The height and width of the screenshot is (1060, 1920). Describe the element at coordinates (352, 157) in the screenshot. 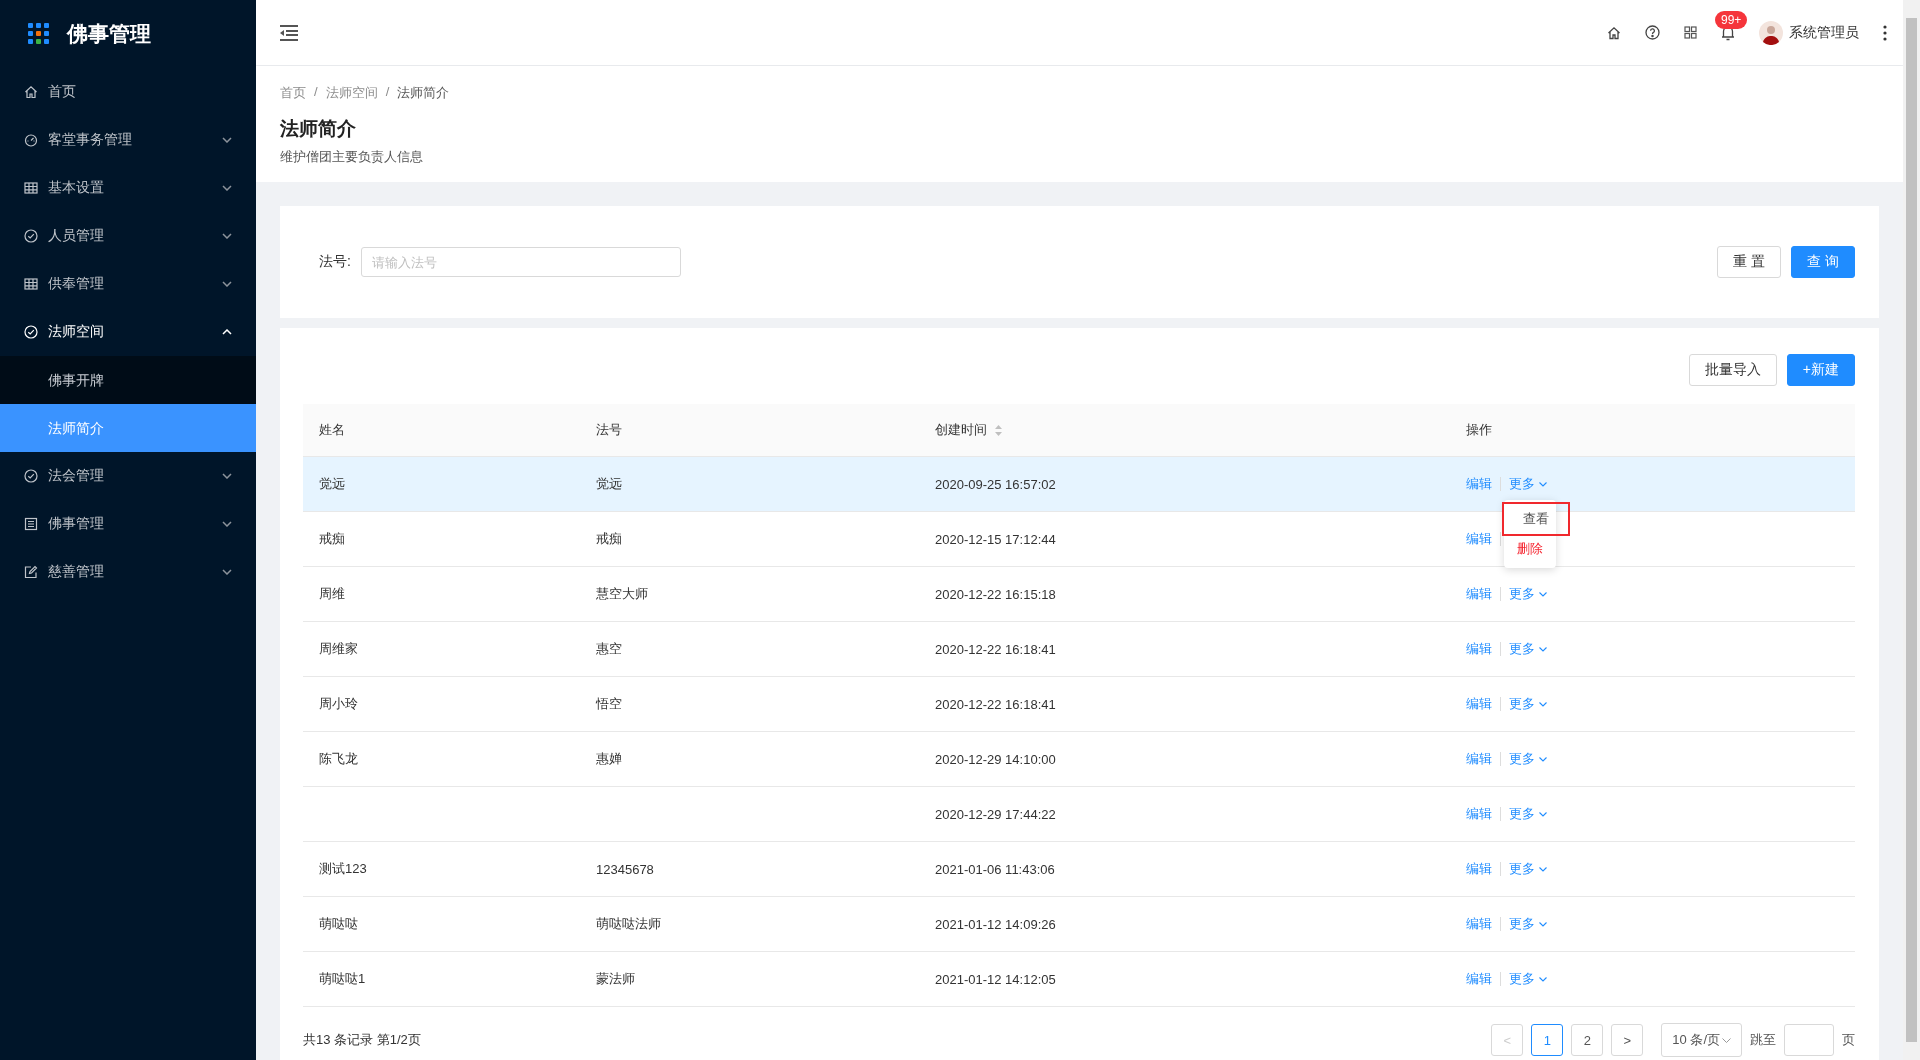

I see `page-subtitle: 维护僧团主要负责人信息` at that location.